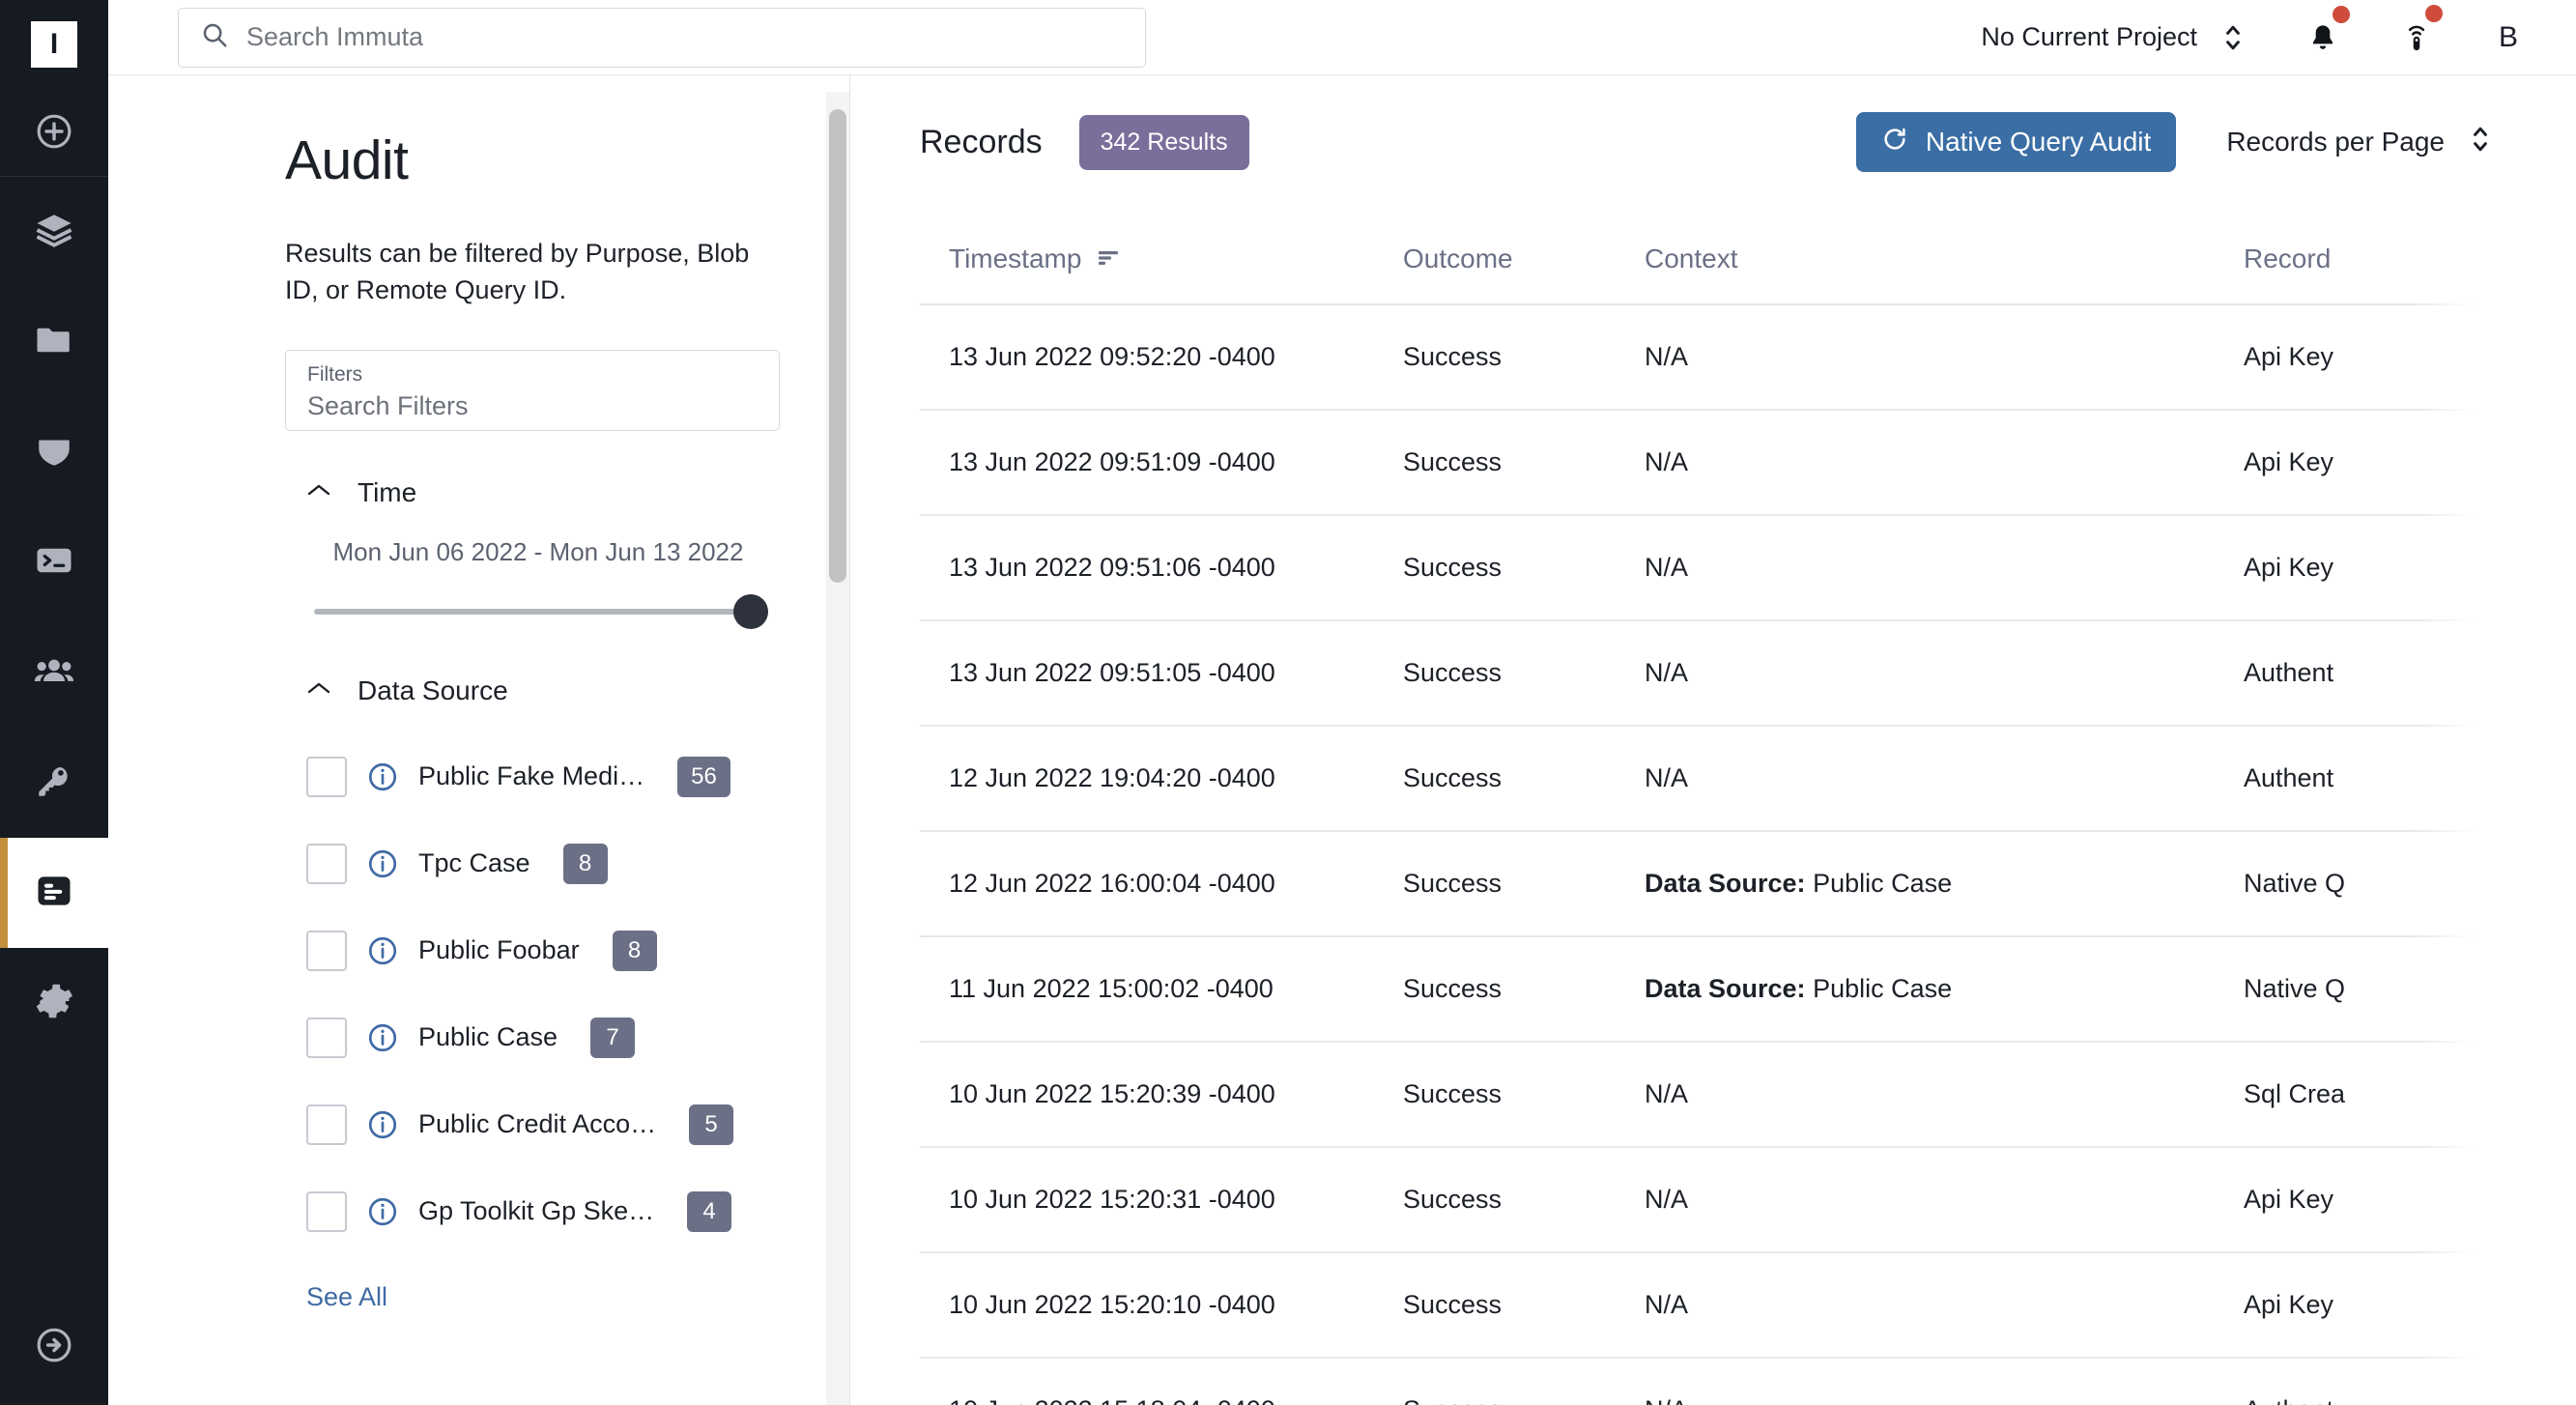 The image size is (2576, 1405). I want to click on see-all-link: See All, so click(538, 1297).